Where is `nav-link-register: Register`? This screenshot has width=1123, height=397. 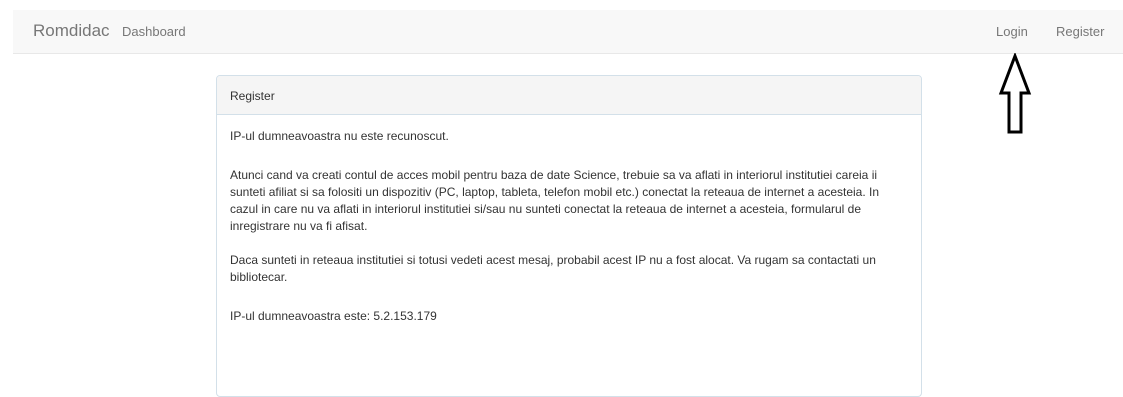
nav-link-register: Register is located at coordinates (1080, 31).